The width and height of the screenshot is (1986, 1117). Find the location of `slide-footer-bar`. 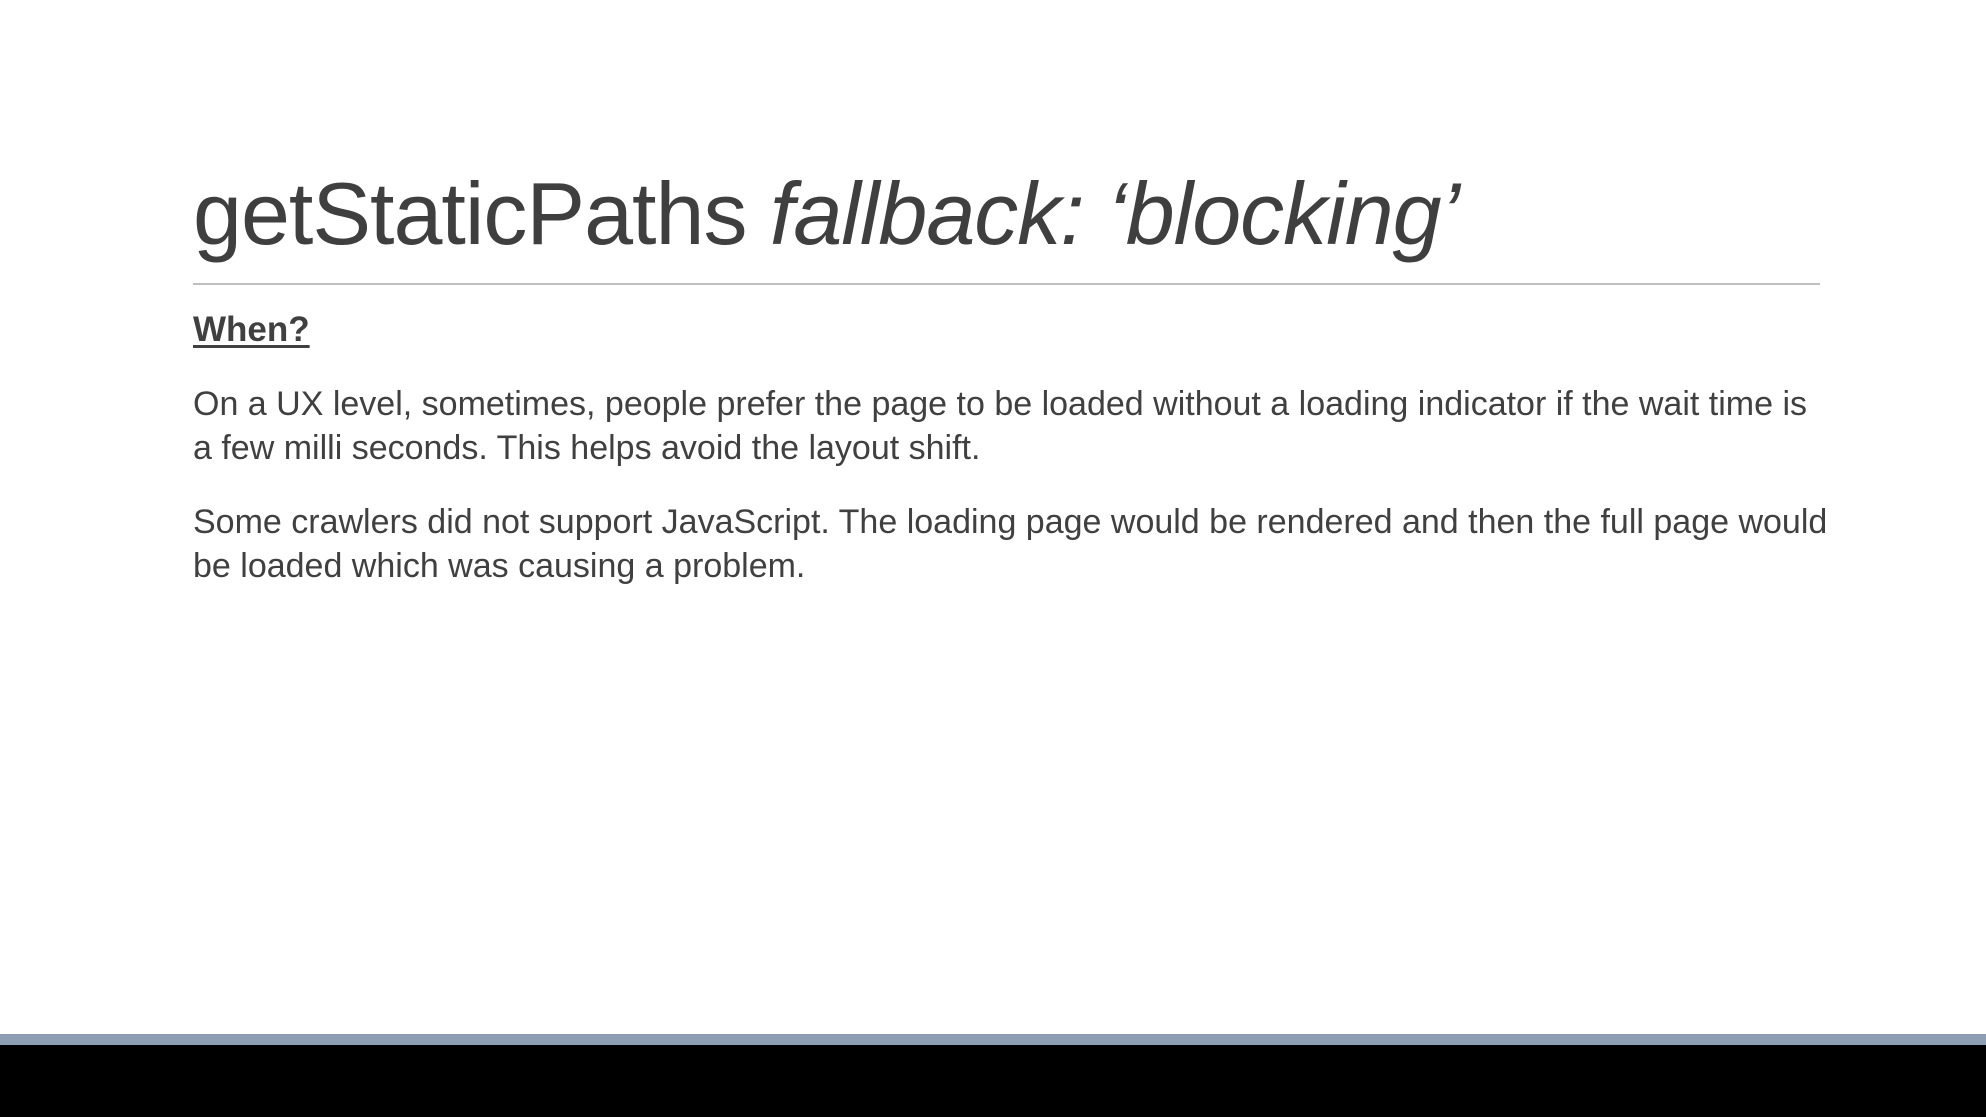

slide-footer-bar is located at coordinates (993, 1039).